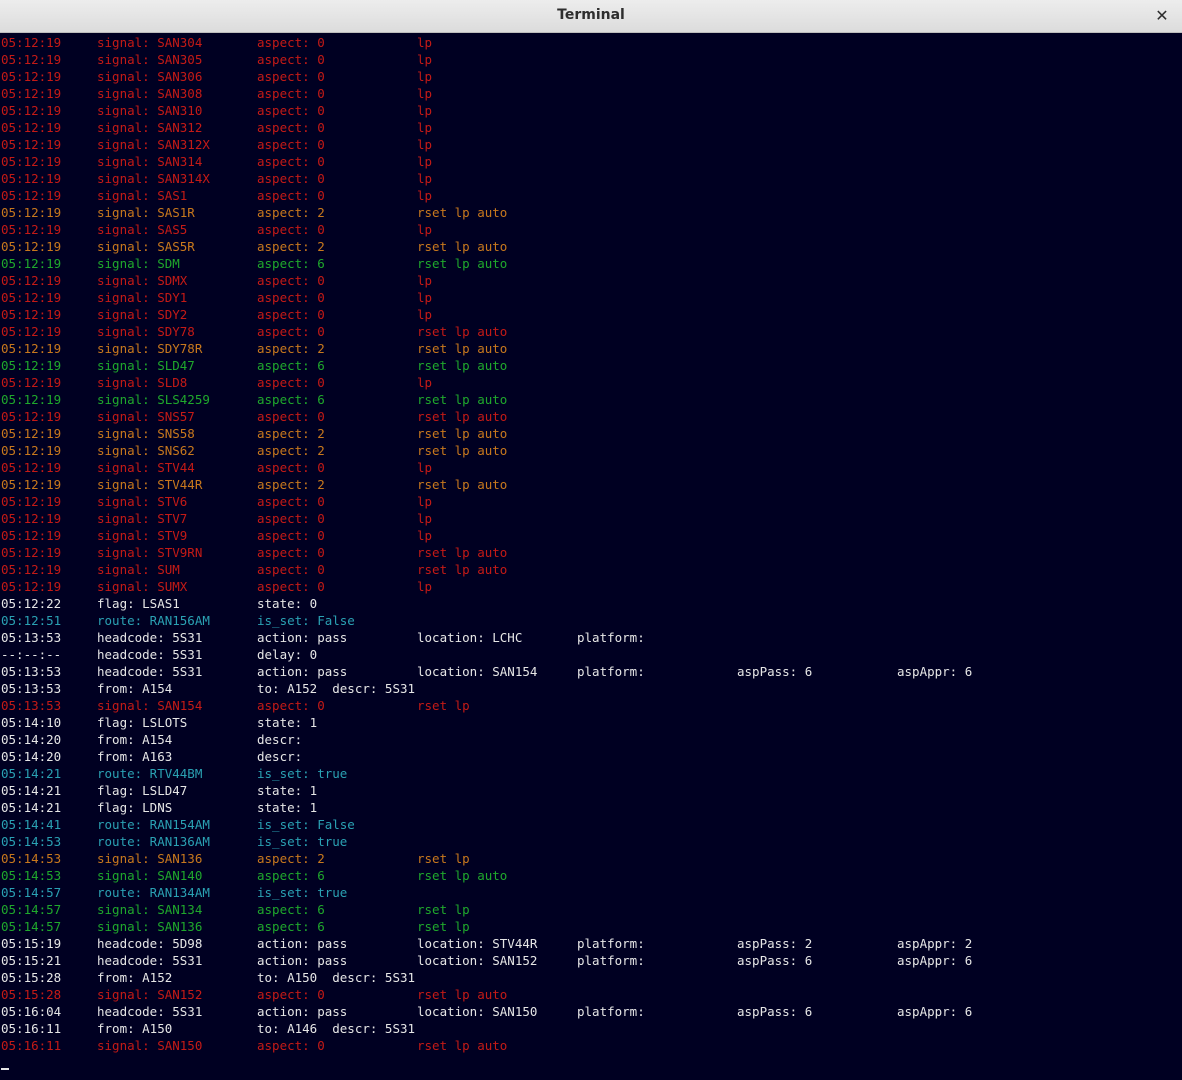 The image size is (1182, 1080). I want to click on terminal-field-3: location: SAN154, so click(477, 671).